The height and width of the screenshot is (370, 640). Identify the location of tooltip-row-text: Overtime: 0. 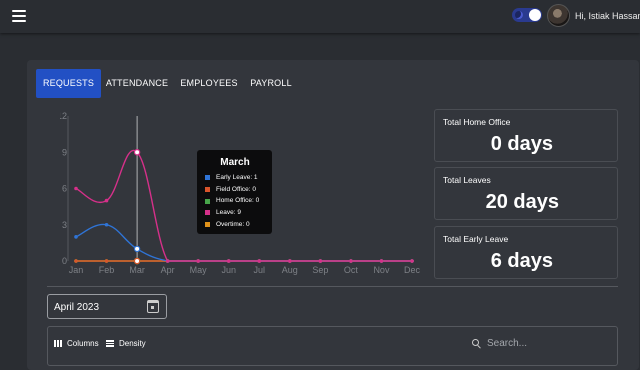
(233, 224).